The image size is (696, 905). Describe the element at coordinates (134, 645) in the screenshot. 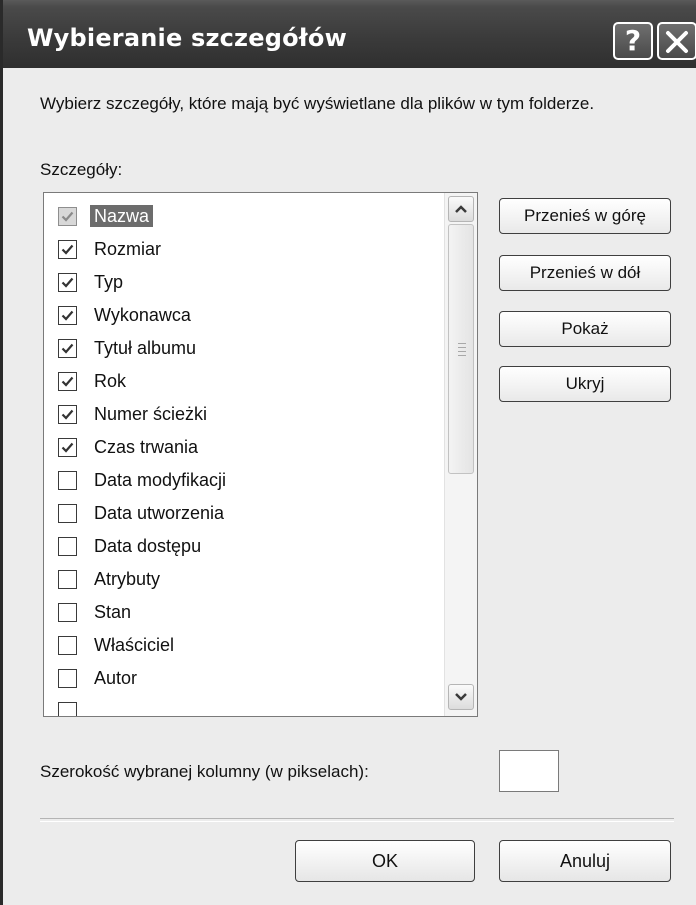

I see `detail-label: Właściciel` at that location.